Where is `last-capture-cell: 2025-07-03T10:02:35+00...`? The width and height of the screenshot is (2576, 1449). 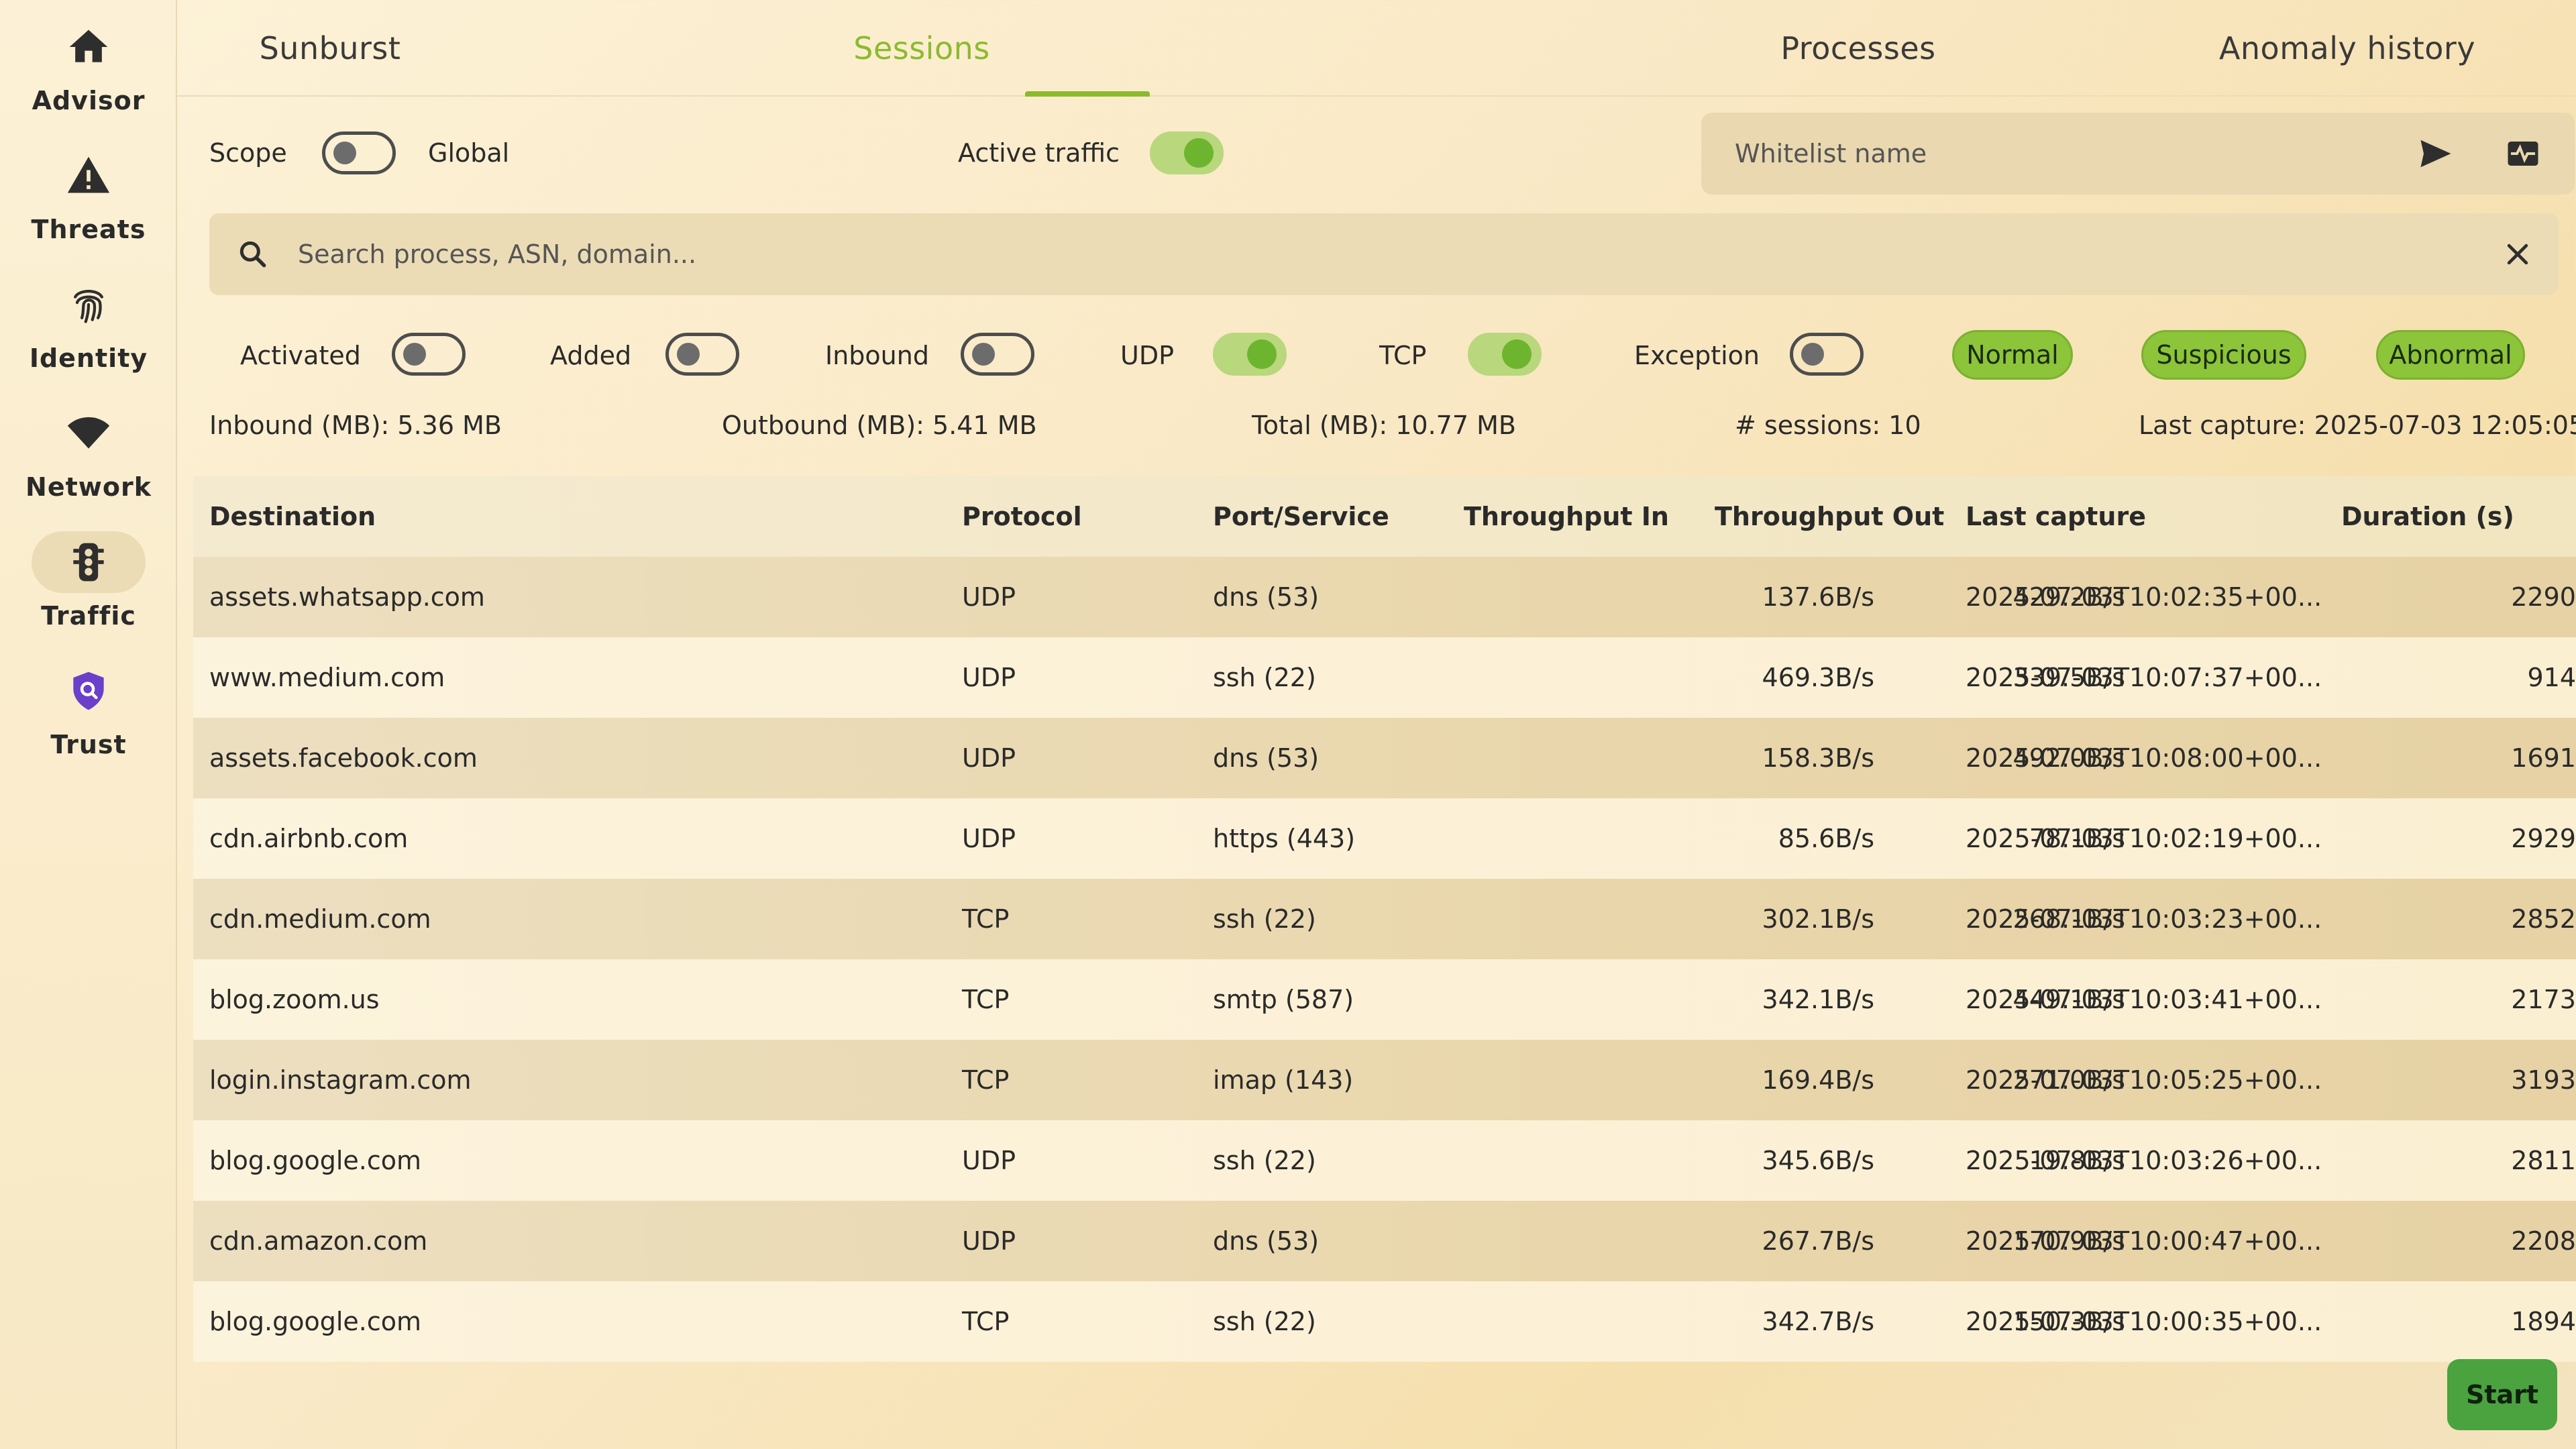 last-capture-cell: 2025-07-03T10:02:35+00... is located at coordinates (2144, 597).